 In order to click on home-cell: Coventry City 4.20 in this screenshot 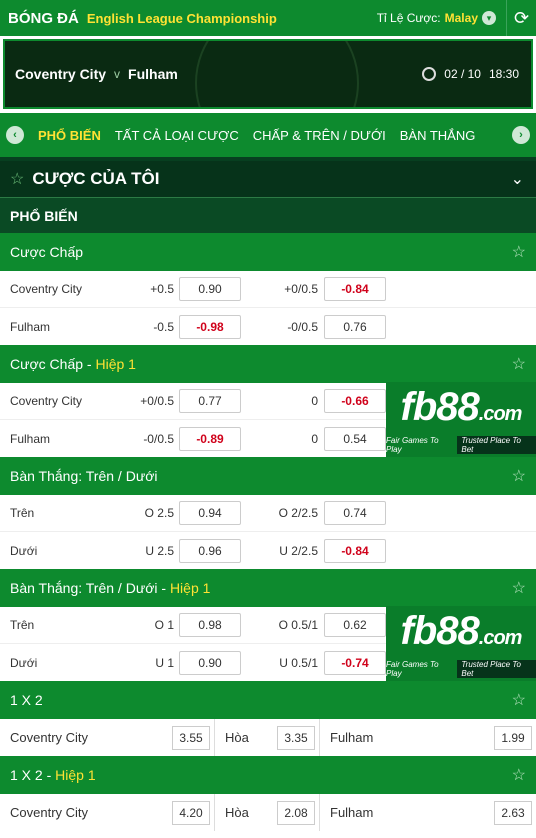, I will do `click(107, 812)`.